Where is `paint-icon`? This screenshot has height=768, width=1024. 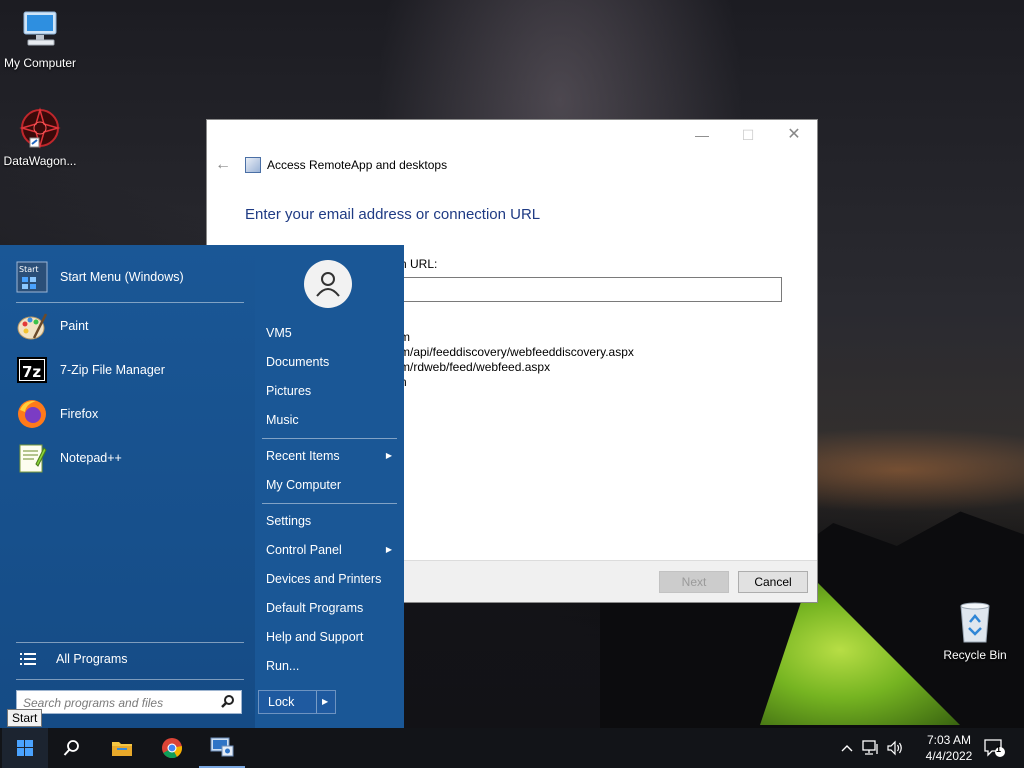 paint-icon is located at coordinates (32, 326).